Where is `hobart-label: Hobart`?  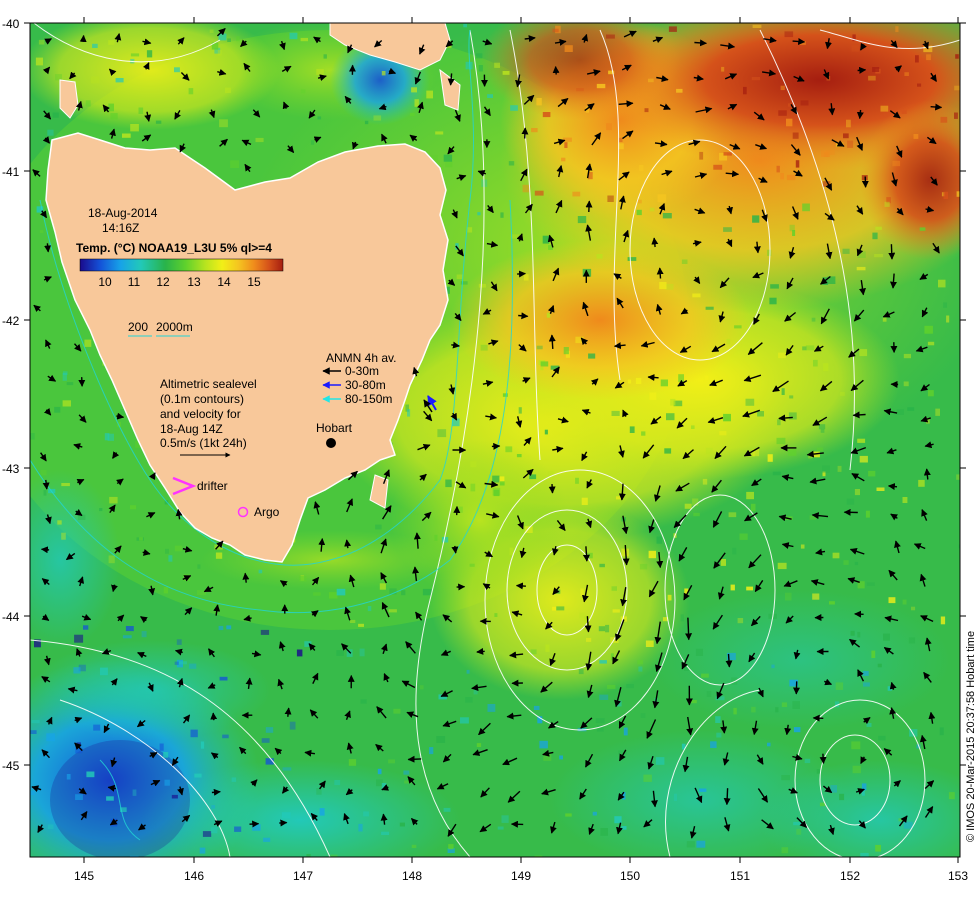 hobart-label: Hobart is located at coordinates (334, 428).